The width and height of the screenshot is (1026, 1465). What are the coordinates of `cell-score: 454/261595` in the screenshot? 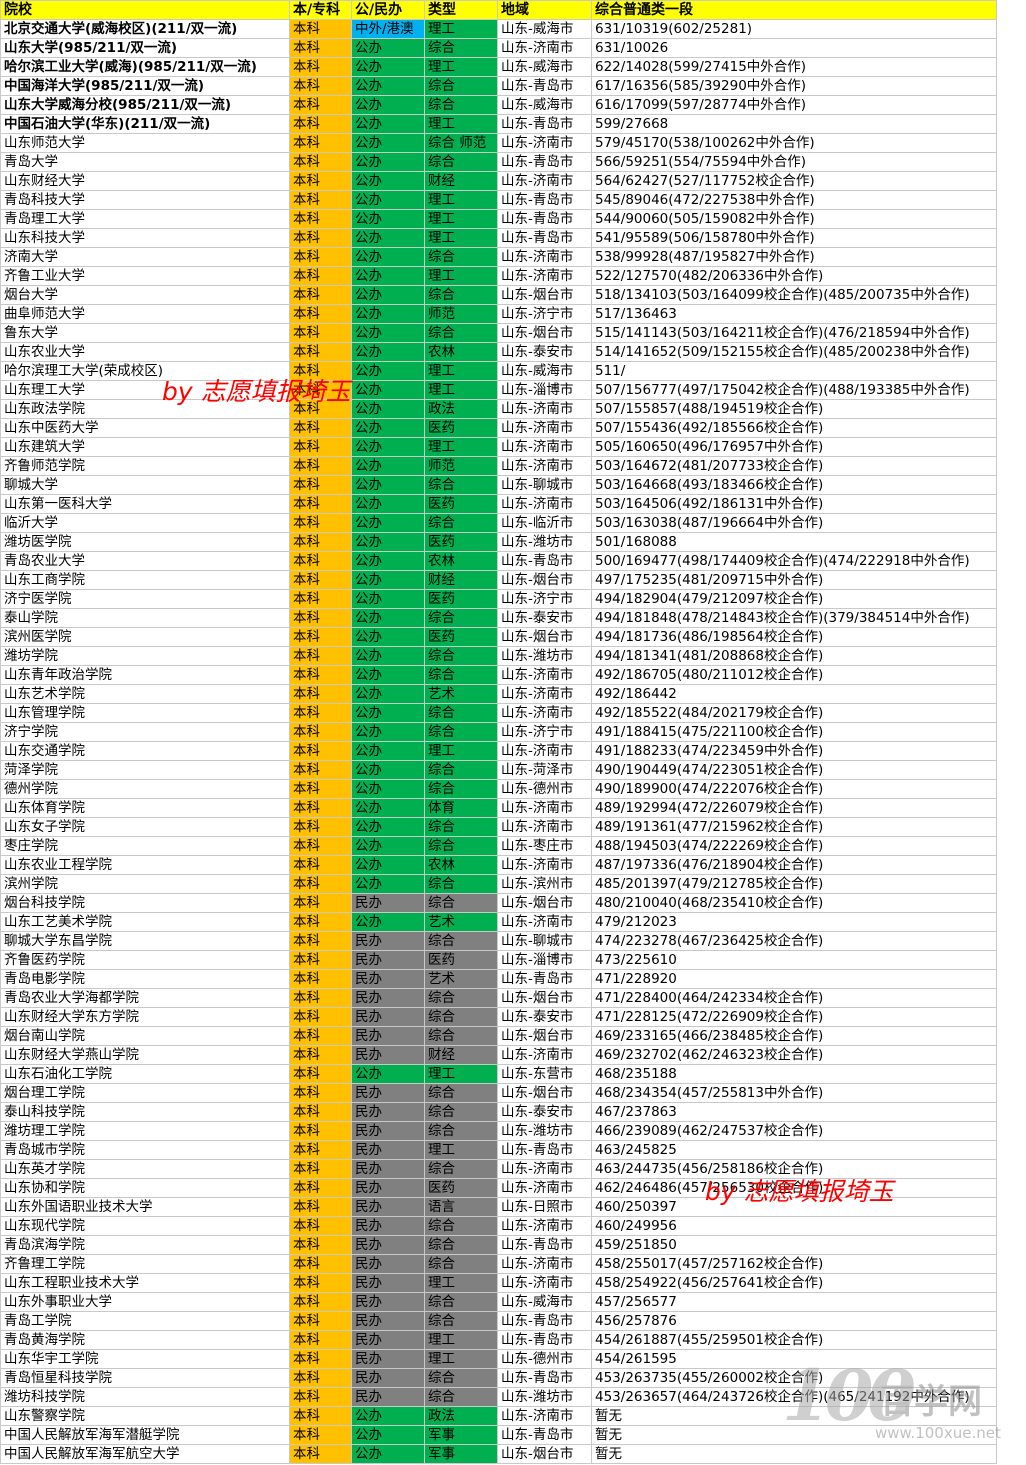 It's located at (794, 1359).